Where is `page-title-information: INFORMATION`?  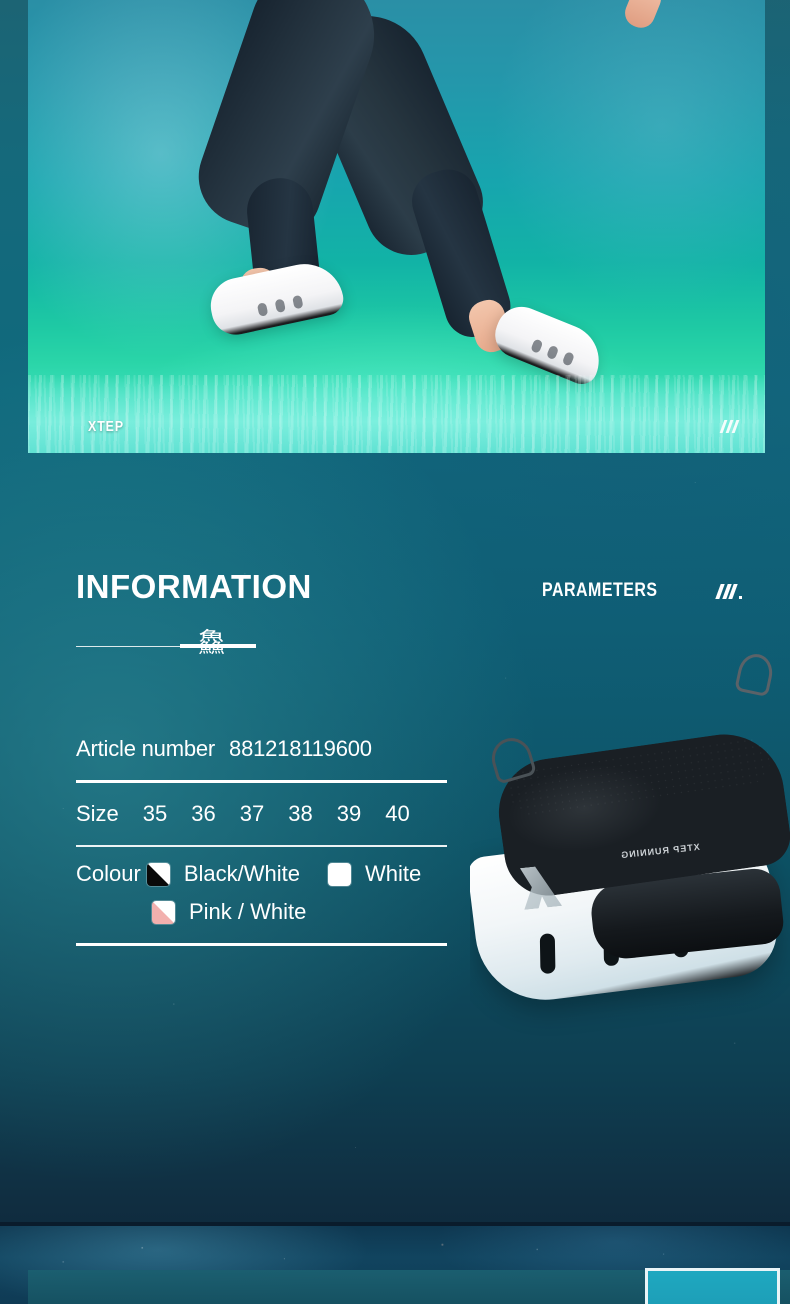 page-title-information: INFORMATION is located at coordinates (194, 586).